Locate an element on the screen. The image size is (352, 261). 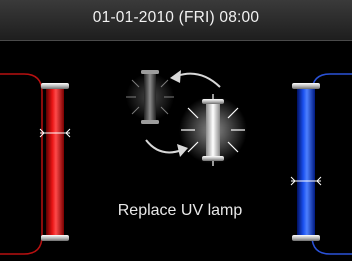
bright-uv-lamp-icon is located at coordinates (213, 130).